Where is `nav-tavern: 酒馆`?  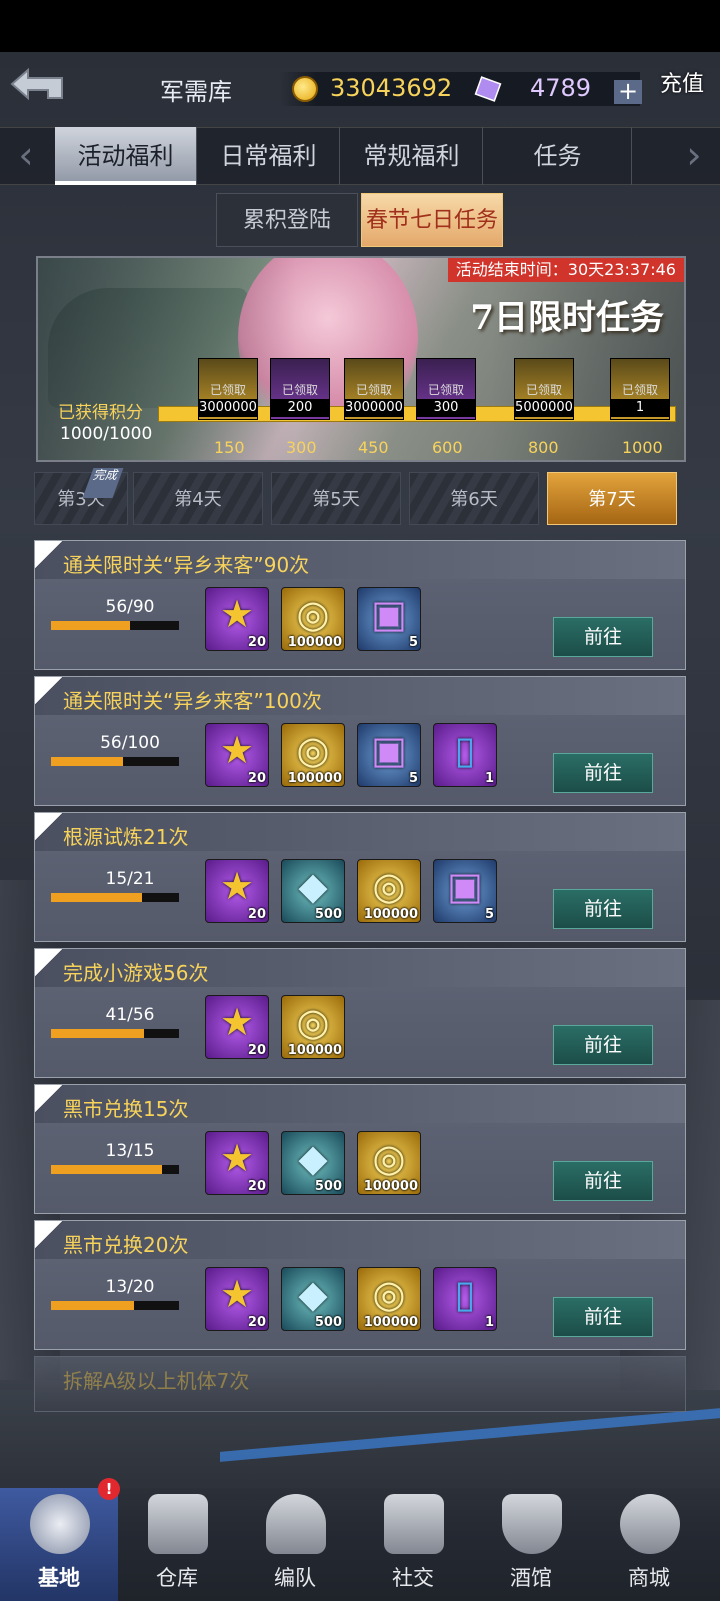
nav-tavern: 酒馆 is located at coordinates (531, 1544).